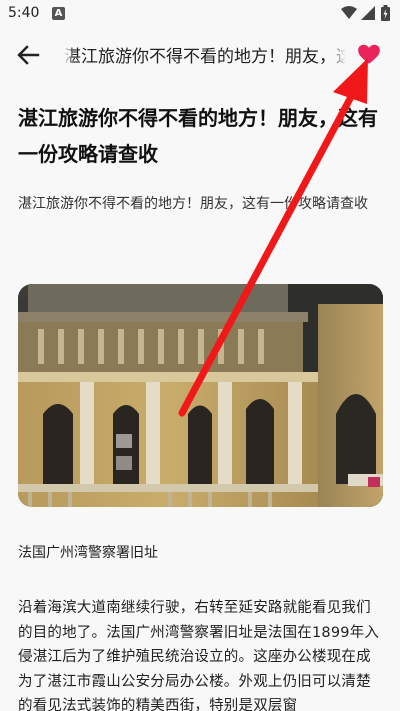  What do you see at coordinates (88, 553) in the screenshot?
I see `image-caption: 法国广州湾警察署旧址` at bounding box center [88, 553].